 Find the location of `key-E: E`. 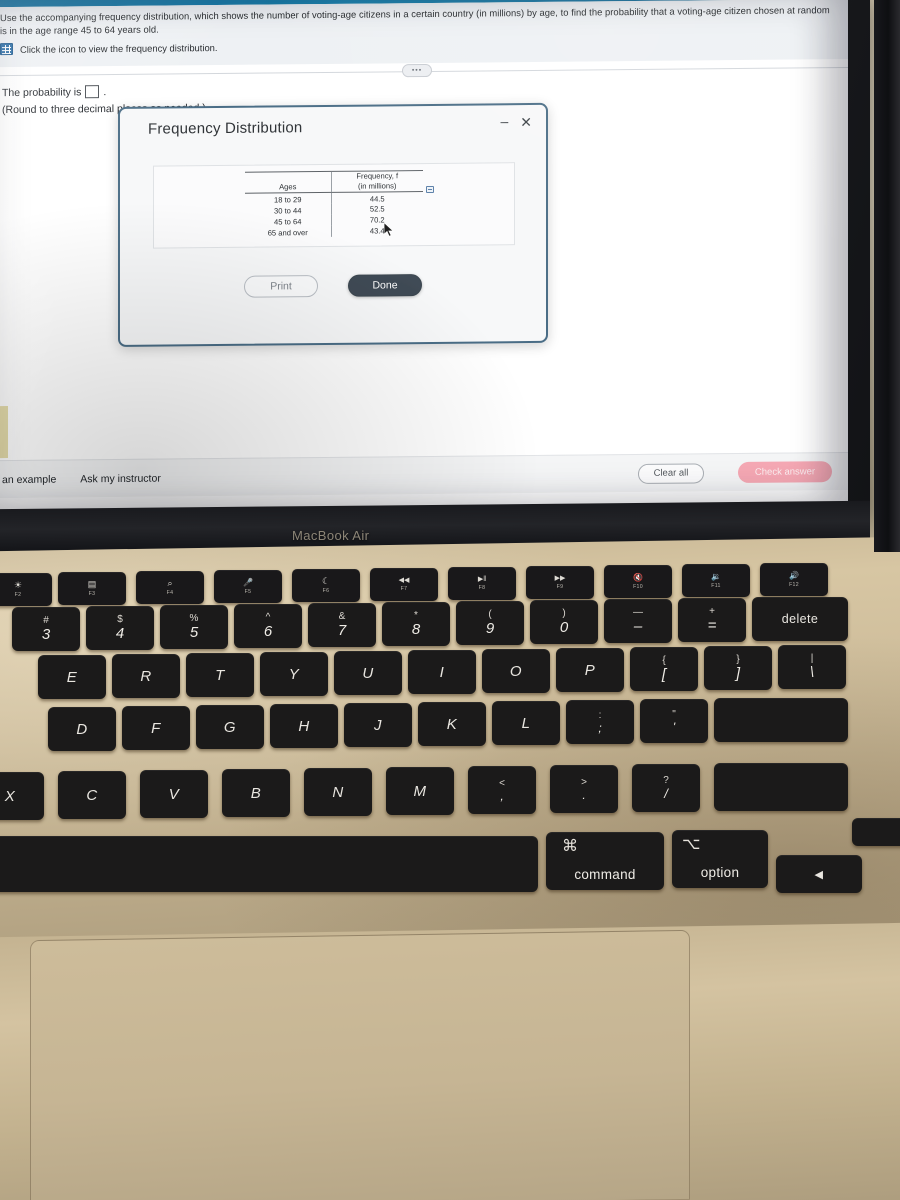

key-E: E is located at coordinates (72, 677).